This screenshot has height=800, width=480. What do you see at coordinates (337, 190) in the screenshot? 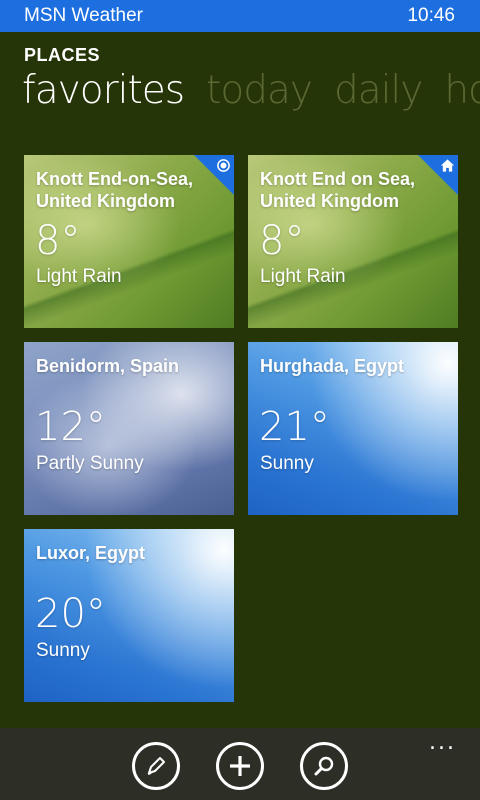
I see `tile-city: Knott End on Sea, United Kingdom` at bounding box center [337, 190].